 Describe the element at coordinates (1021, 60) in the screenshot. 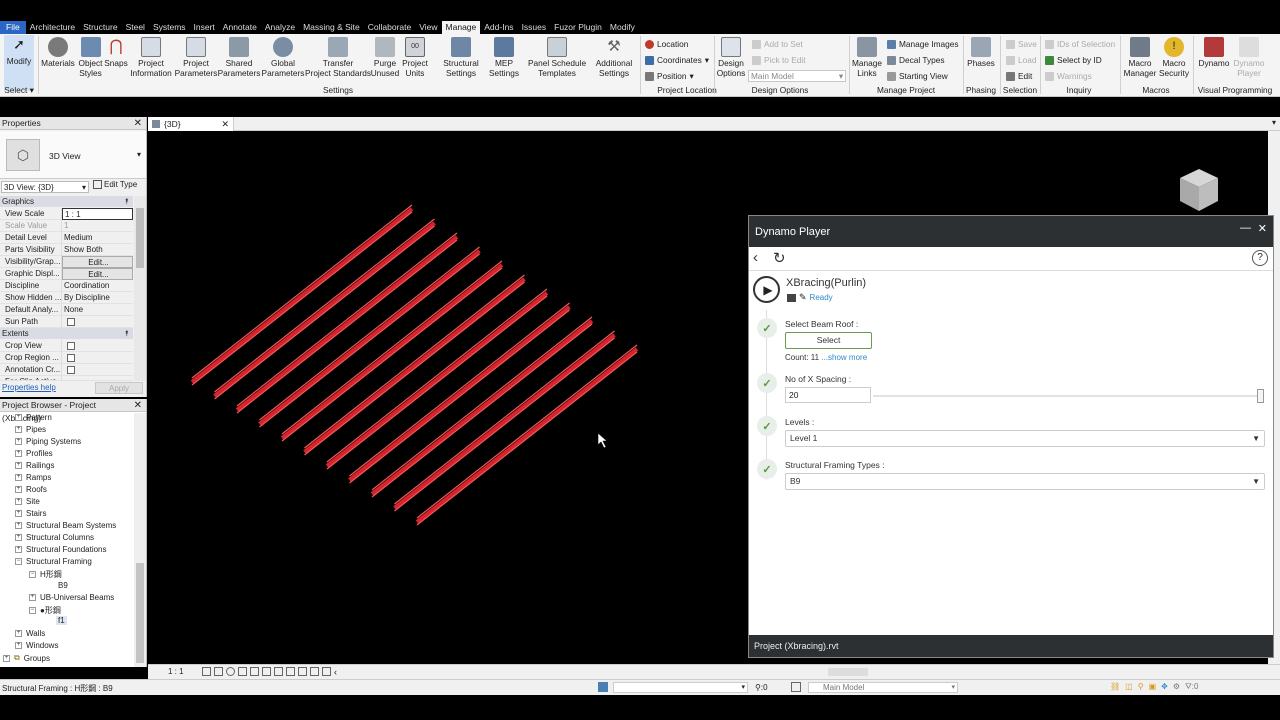

I see `load-selection-button: Load` at that location.